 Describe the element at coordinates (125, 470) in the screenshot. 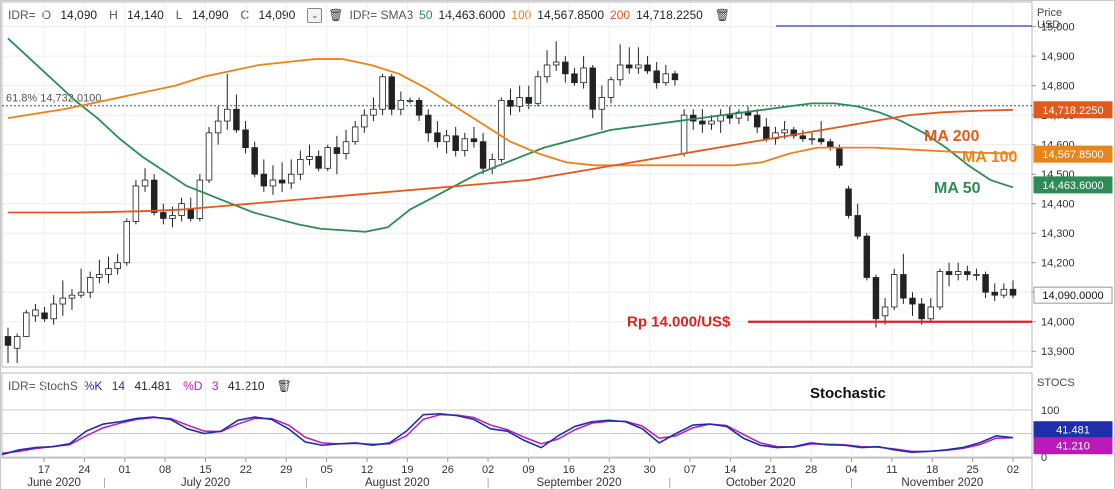

I see `day-label: 01` at that location.